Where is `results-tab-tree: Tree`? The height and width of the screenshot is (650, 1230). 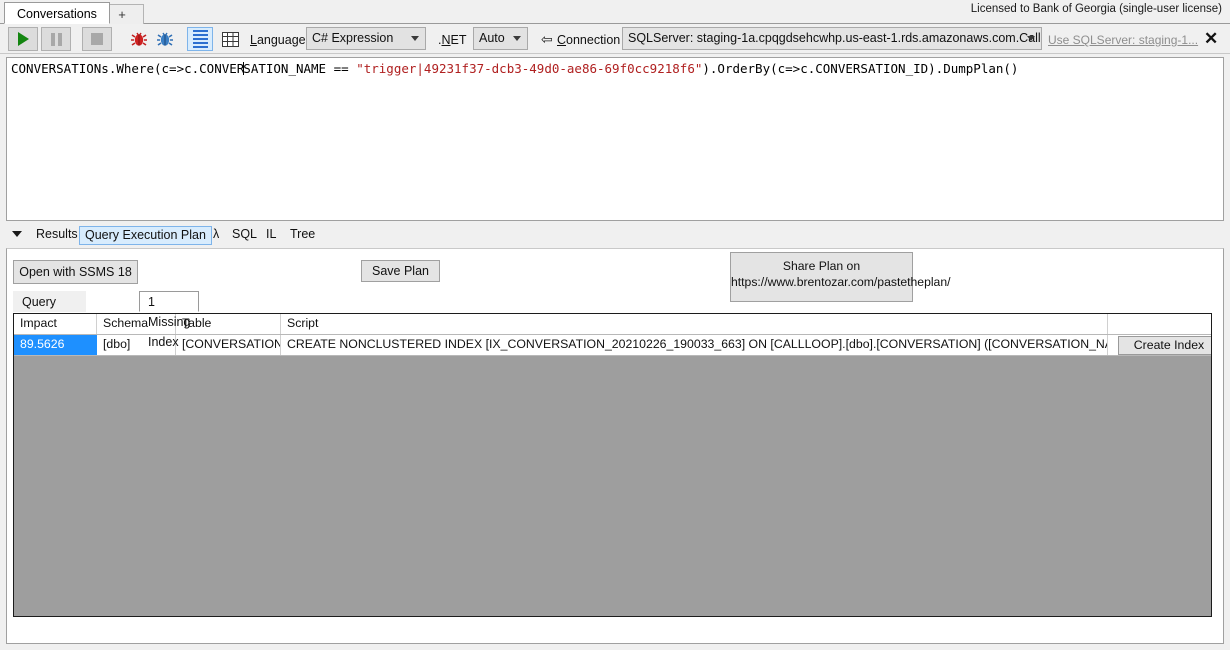 results-tab-tree: Tree is located at coordinates (302, 235).